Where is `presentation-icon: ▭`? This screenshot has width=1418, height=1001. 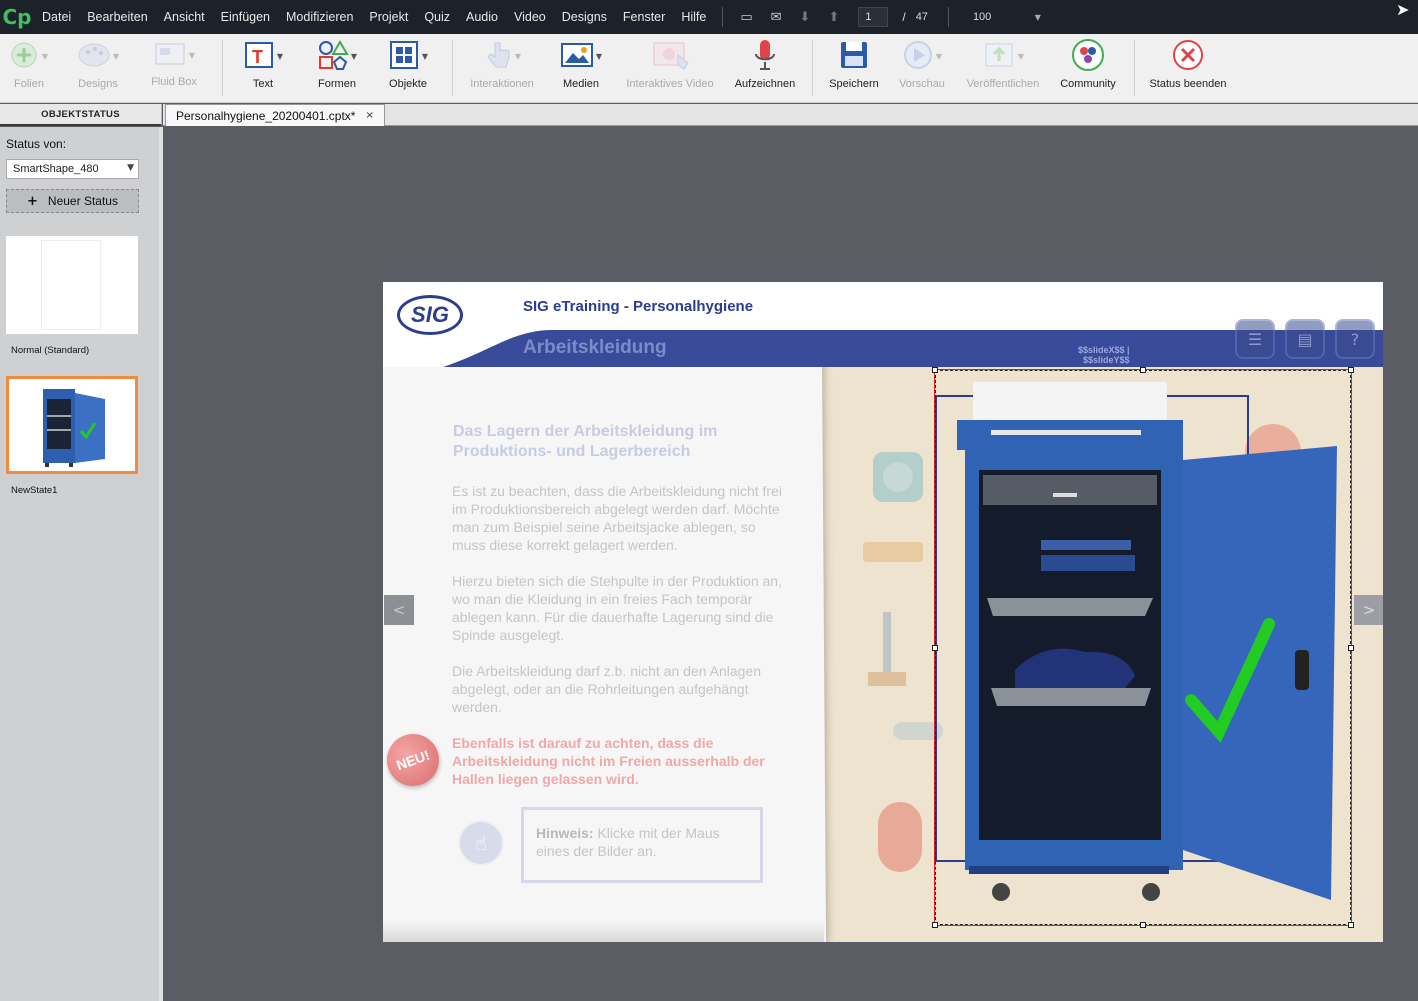 presentation-icon: ▭ is located at coordinates (746, 17).